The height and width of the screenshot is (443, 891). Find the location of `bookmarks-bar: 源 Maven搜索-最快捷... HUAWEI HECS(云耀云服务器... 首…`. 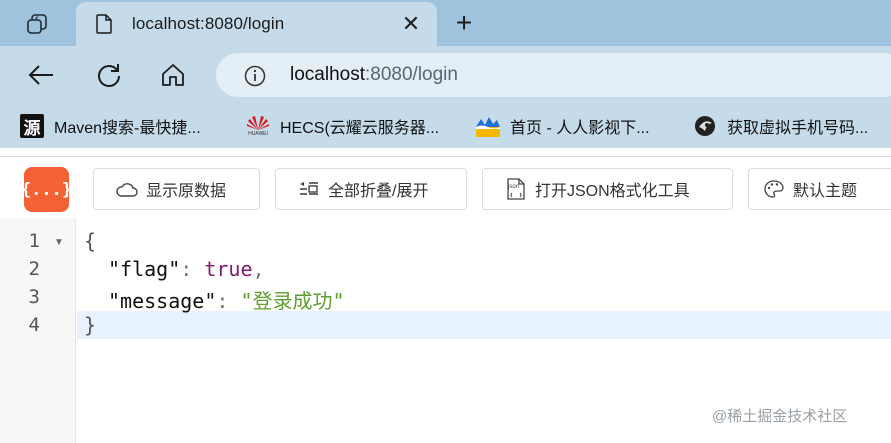

bookmarks-bar: 源 Maven搜索-最快捷... HUAWEI HECS(云耀云服务器... 首… is located at coordinates (445, 126).